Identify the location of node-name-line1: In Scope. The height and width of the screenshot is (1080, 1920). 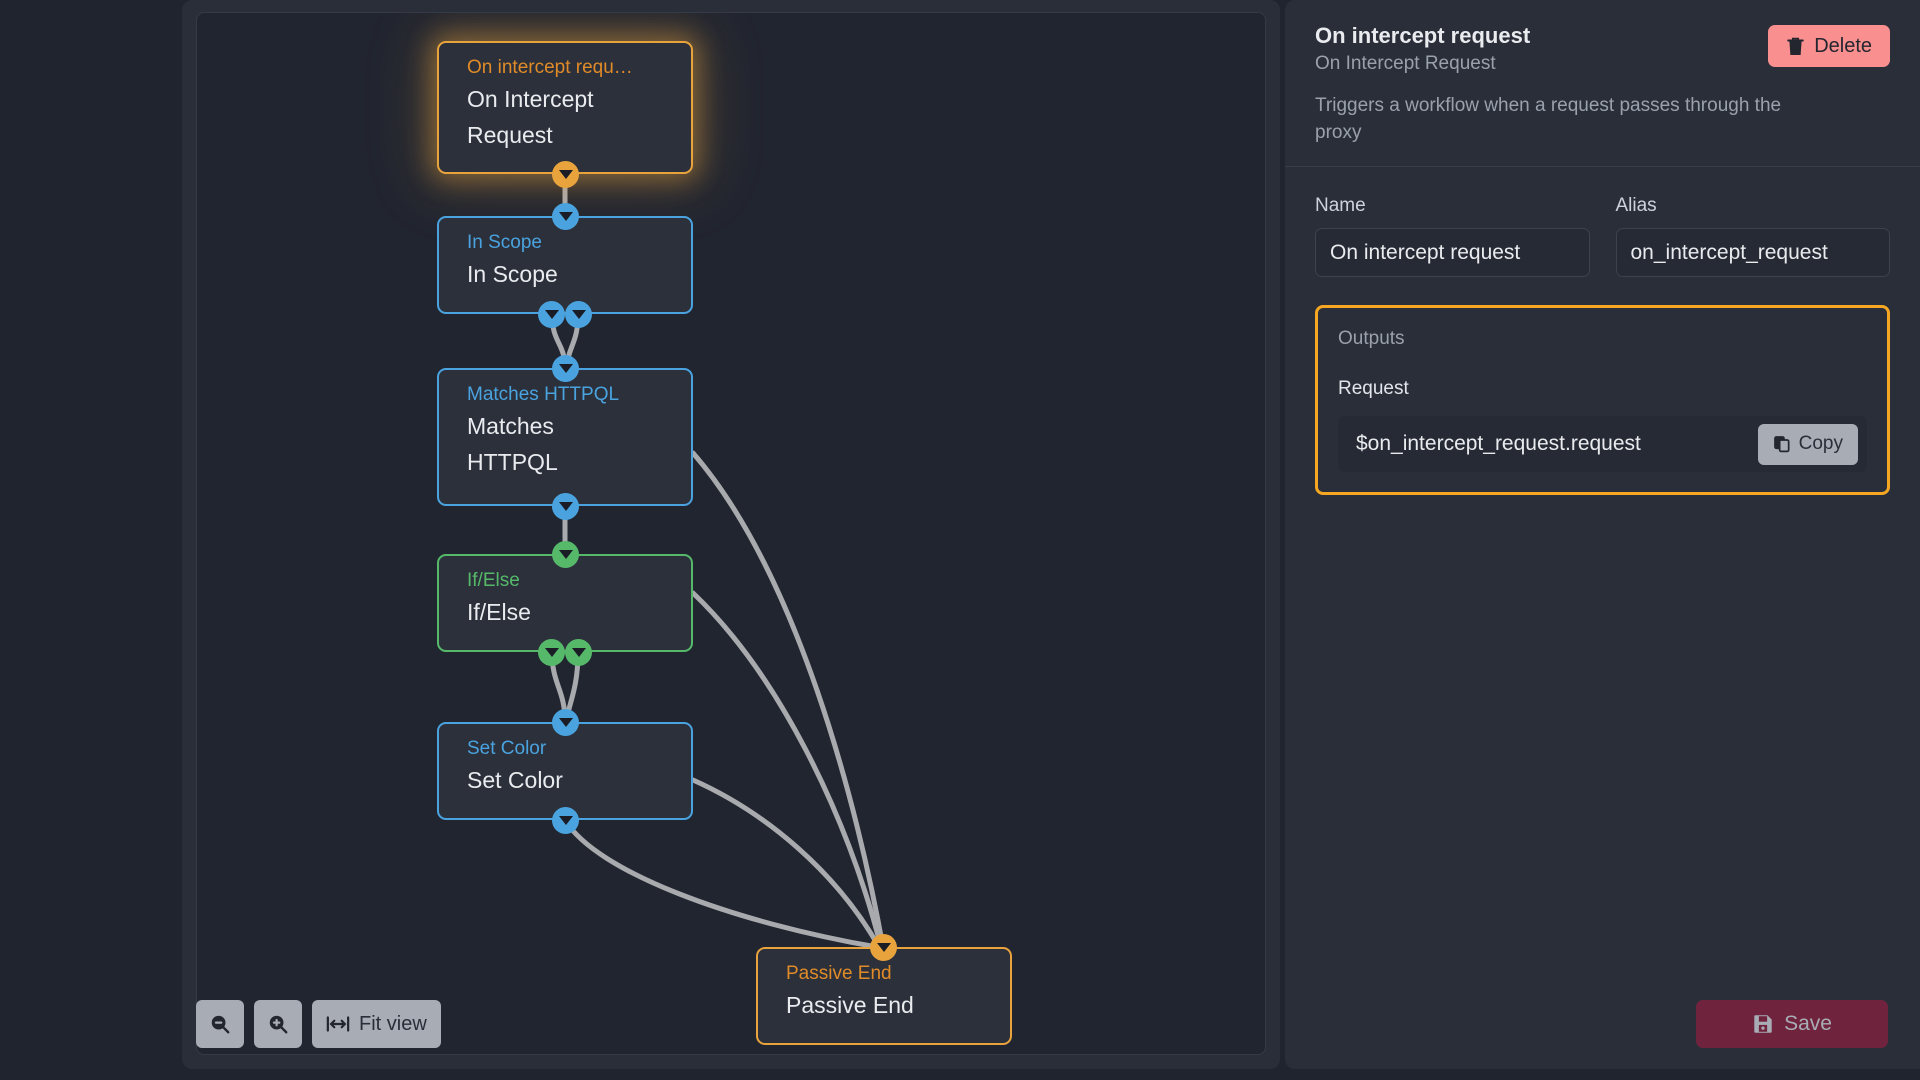
(512, 274).